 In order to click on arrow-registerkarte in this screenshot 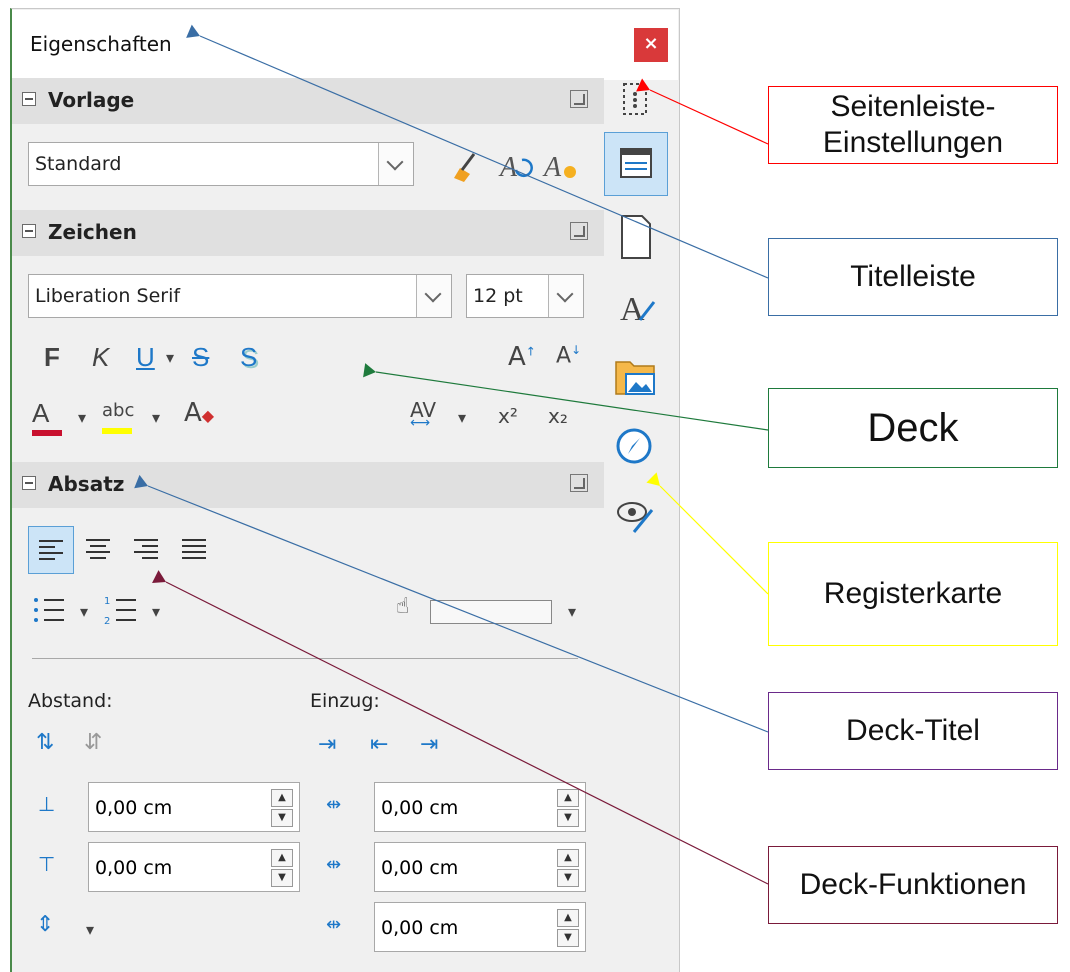, I will do `click(707, 533)`.